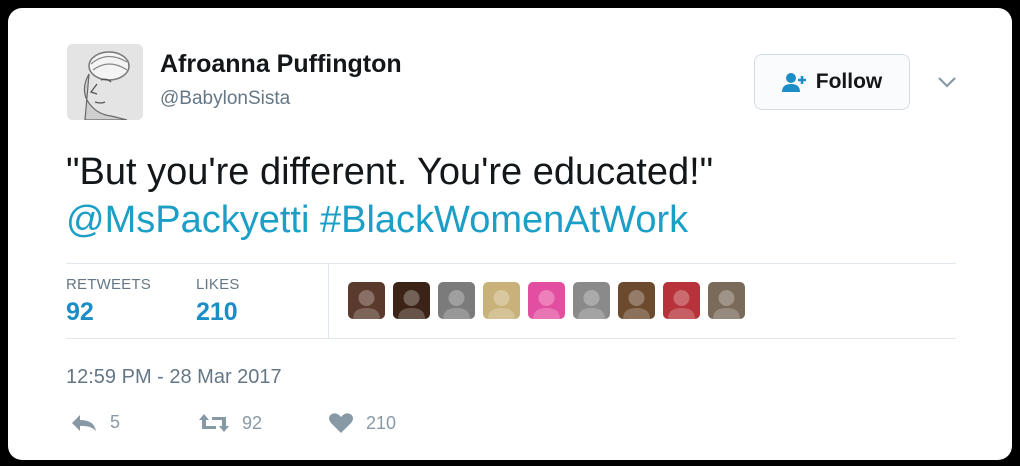 The height and width of the screenshot is (466, 1020). I want to click on likes-label: LIKES, so click(218, 284).